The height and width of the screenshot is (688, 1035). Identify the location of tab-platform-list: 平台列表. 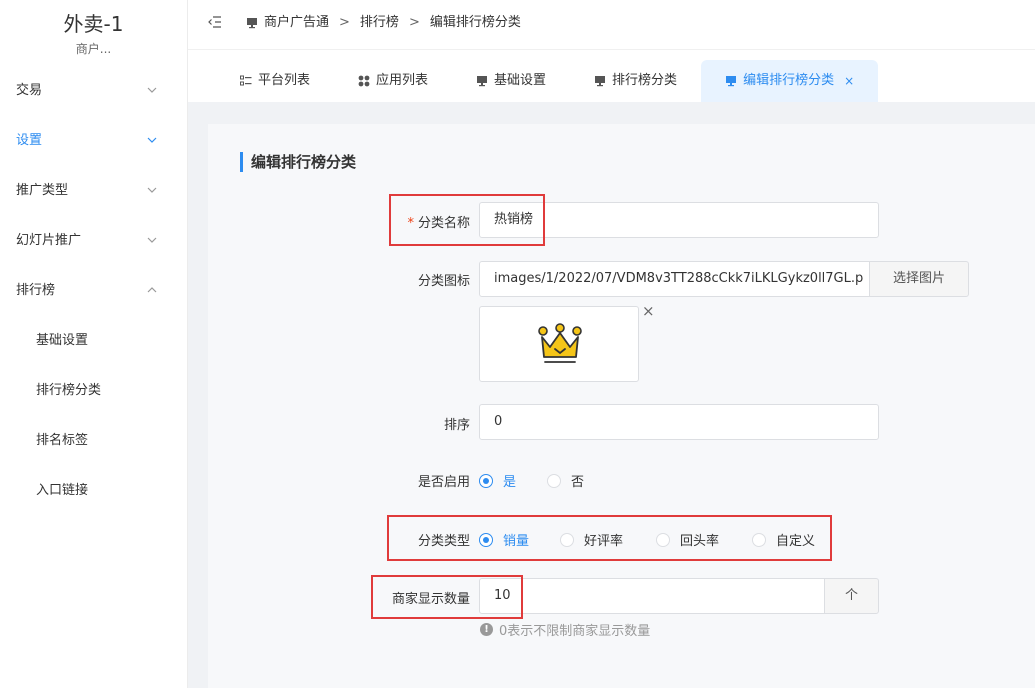
(275, 81).